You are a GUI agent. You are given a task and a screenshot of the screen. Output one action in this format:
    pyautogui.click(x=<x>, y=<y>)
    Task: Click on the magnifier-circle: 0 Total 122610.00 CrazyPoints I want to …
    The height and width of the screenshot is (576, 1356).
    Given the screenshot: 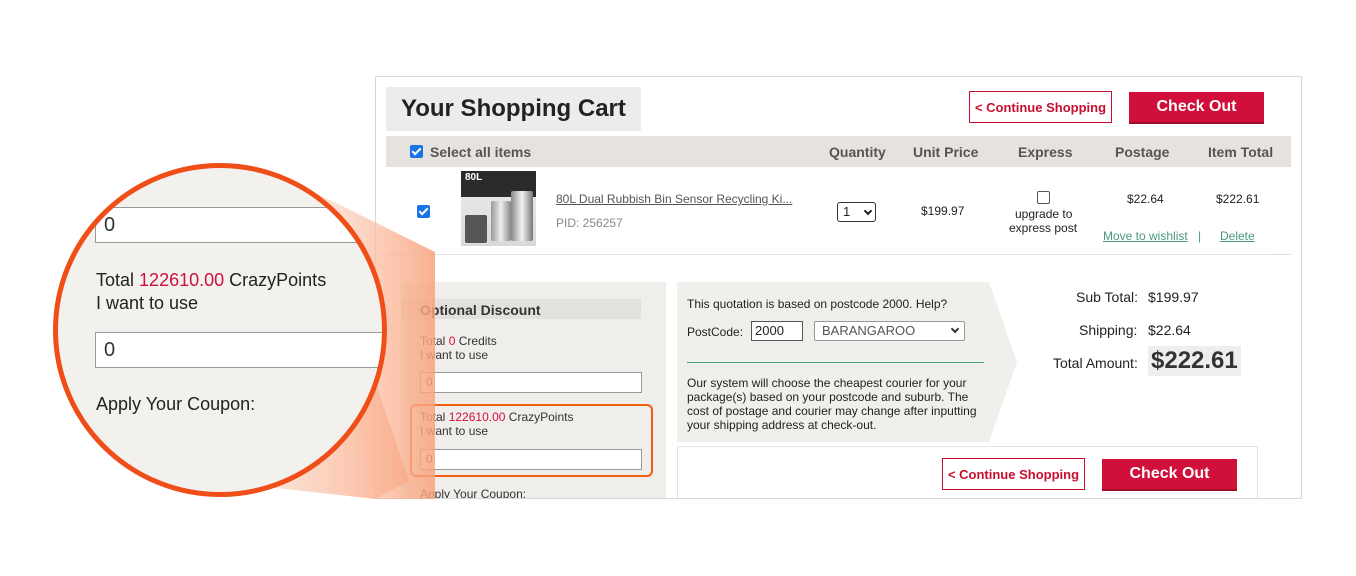 What is the action you would take?
    pyautogui.click(x=220, y=330)
    